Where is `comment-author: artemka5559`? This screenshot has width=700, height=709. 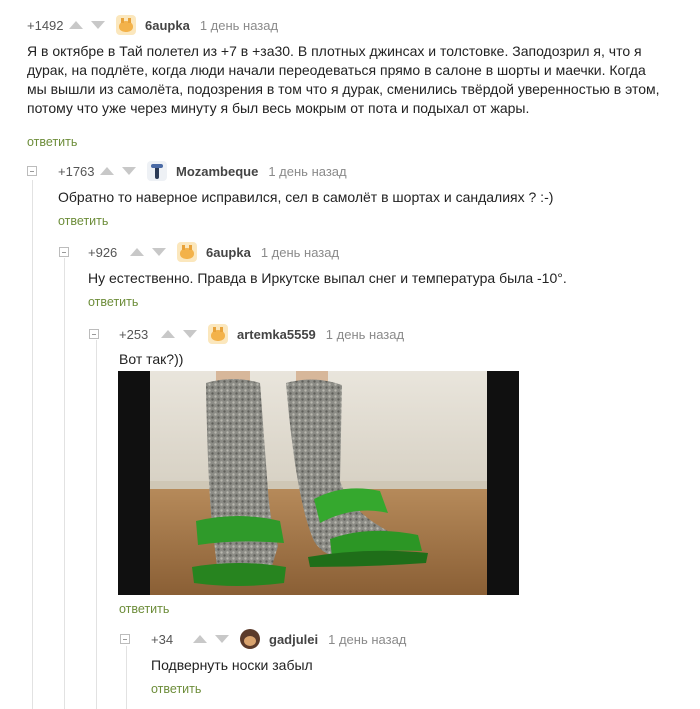
comment-author: artemka5559 is located at coordinates (276, 334).